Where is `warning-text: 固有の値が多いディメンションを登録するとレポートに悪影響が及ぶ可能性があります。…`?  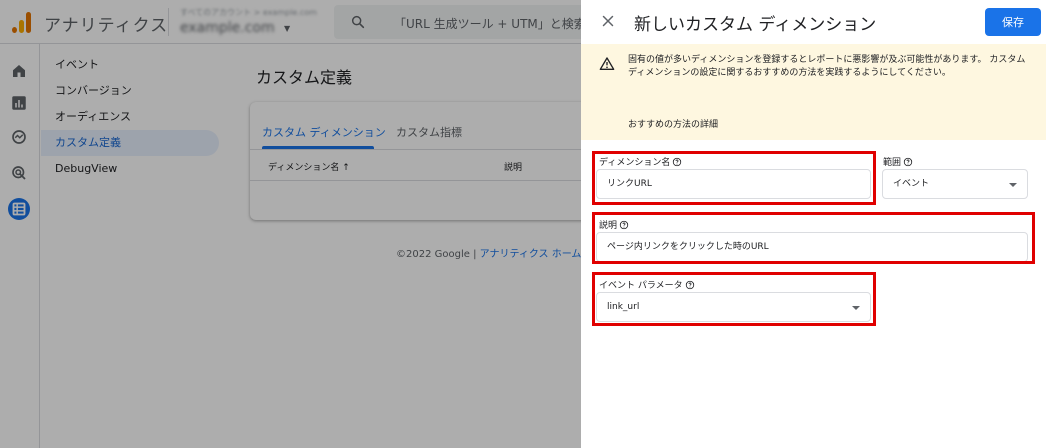
warning-text: 固有の値が多いディメンションを登録するとレポートに悪影響が及ぶ可能性があります。… is located at coordinates (827, 66).